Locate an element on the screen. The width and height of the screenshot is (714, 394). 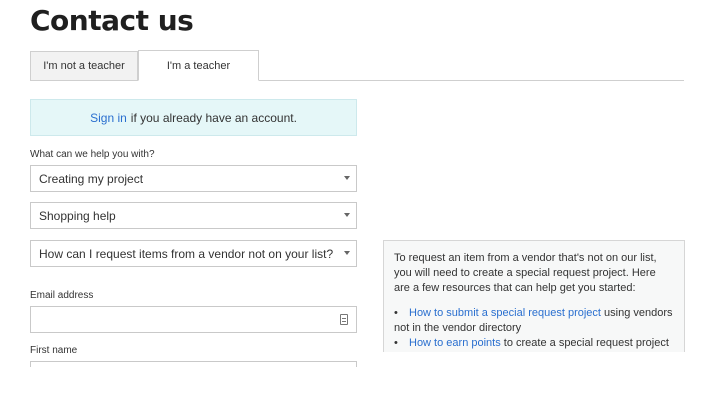
topic-select: Creating my project is located at coordinates (193, 178).